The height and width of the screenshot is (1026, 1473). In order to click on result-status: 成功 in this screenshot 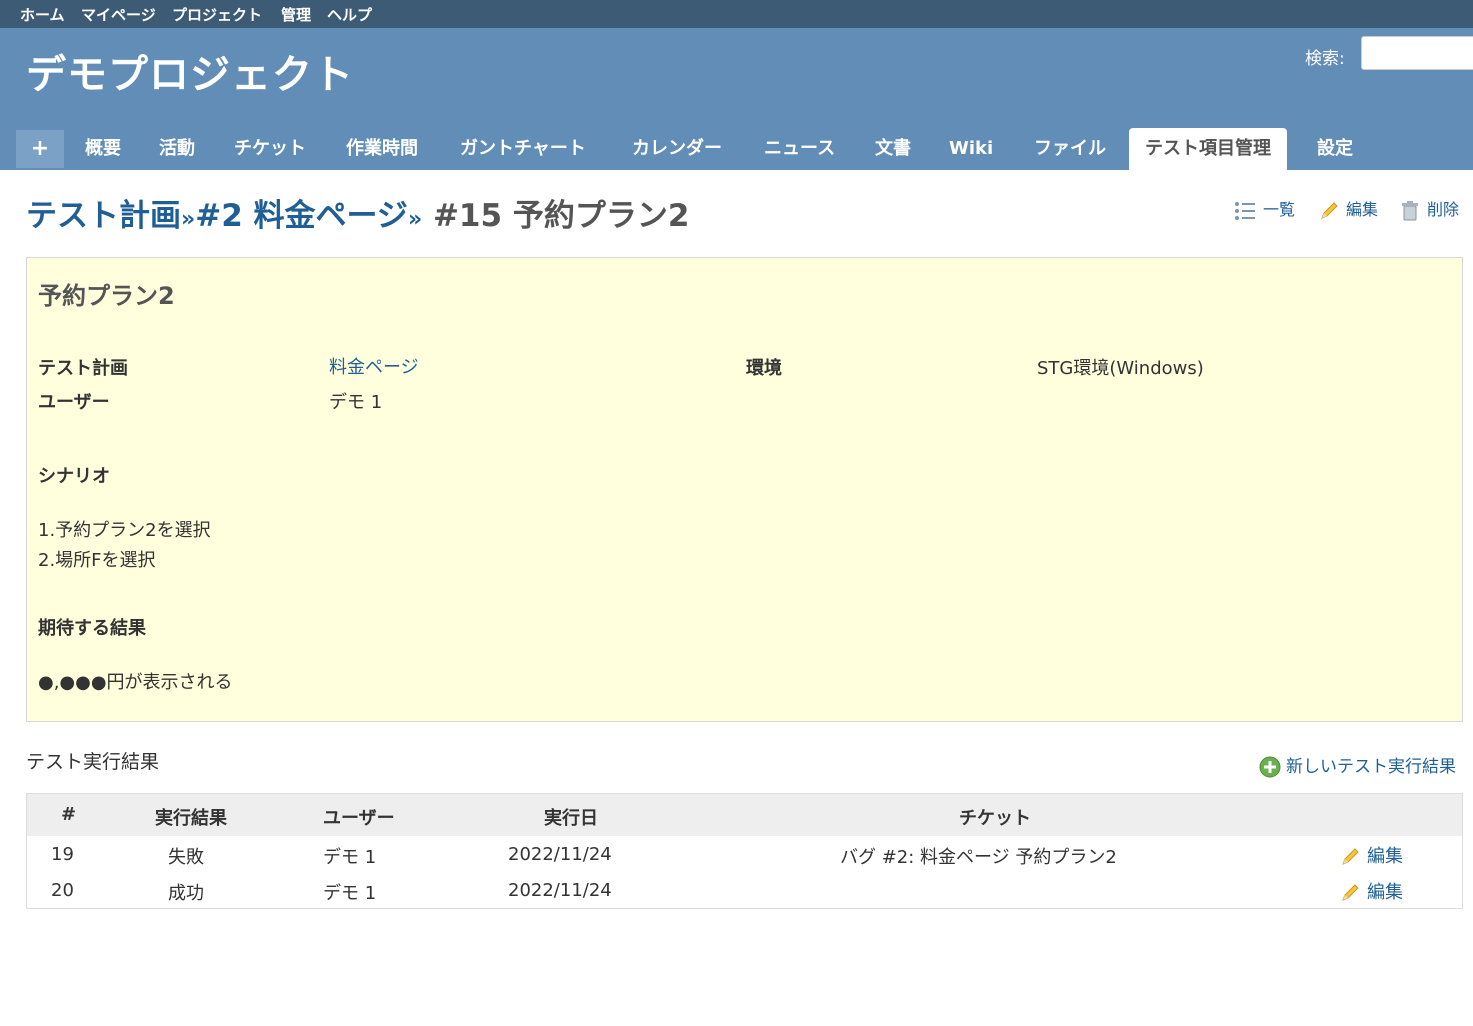, I will do `click(186, 893)`.